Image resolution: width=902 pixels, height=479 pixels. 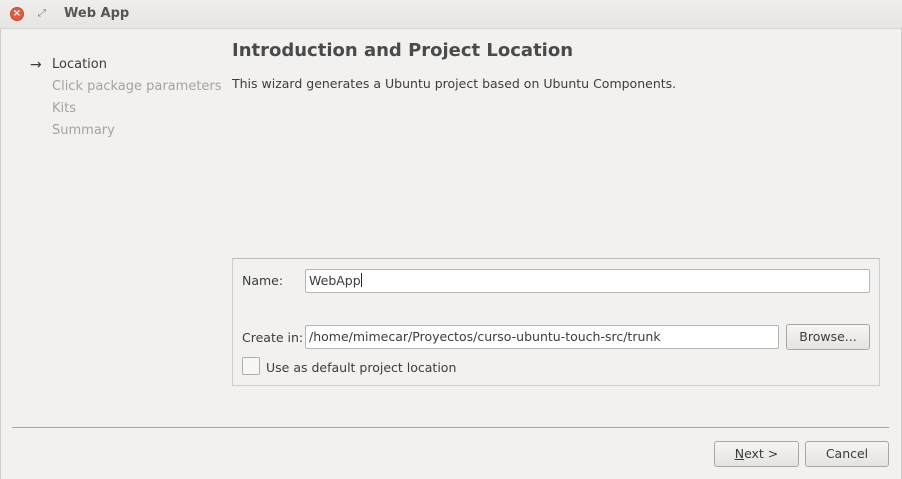 What do you see at coordinates (450, 427) in the screenshot?
I see `button-separator` at bounding box center [450, 427].